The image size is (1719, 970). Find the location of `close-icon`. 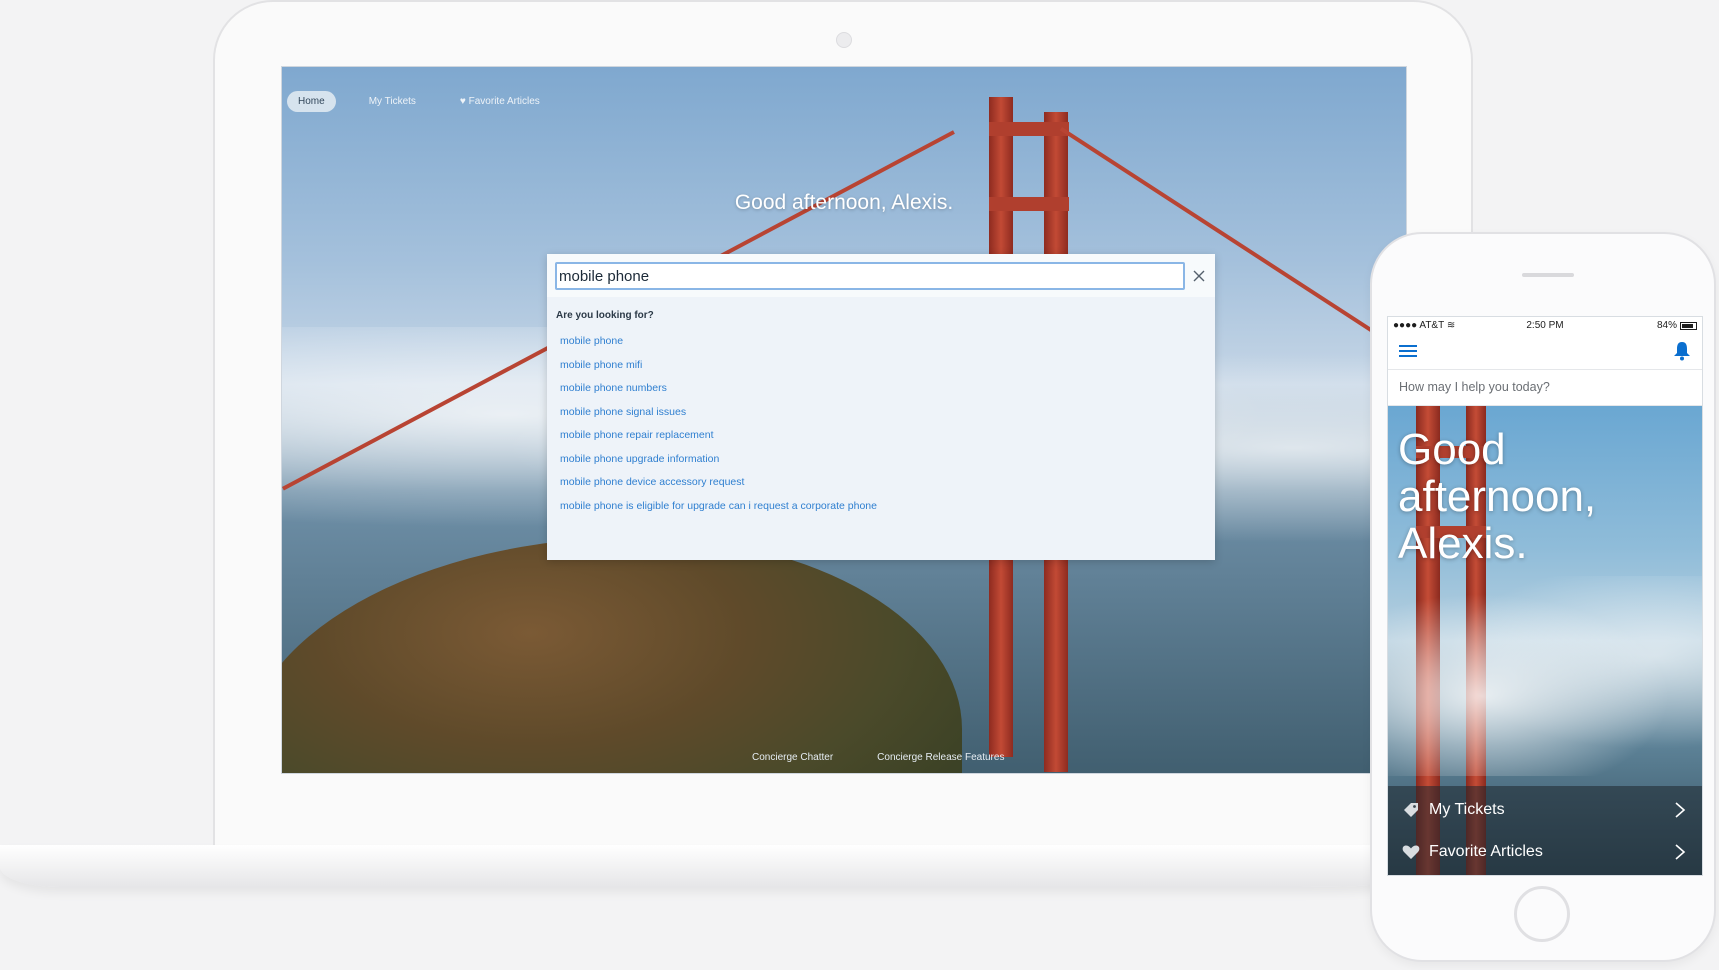

close-icon is located at coordinates (1199, 276).